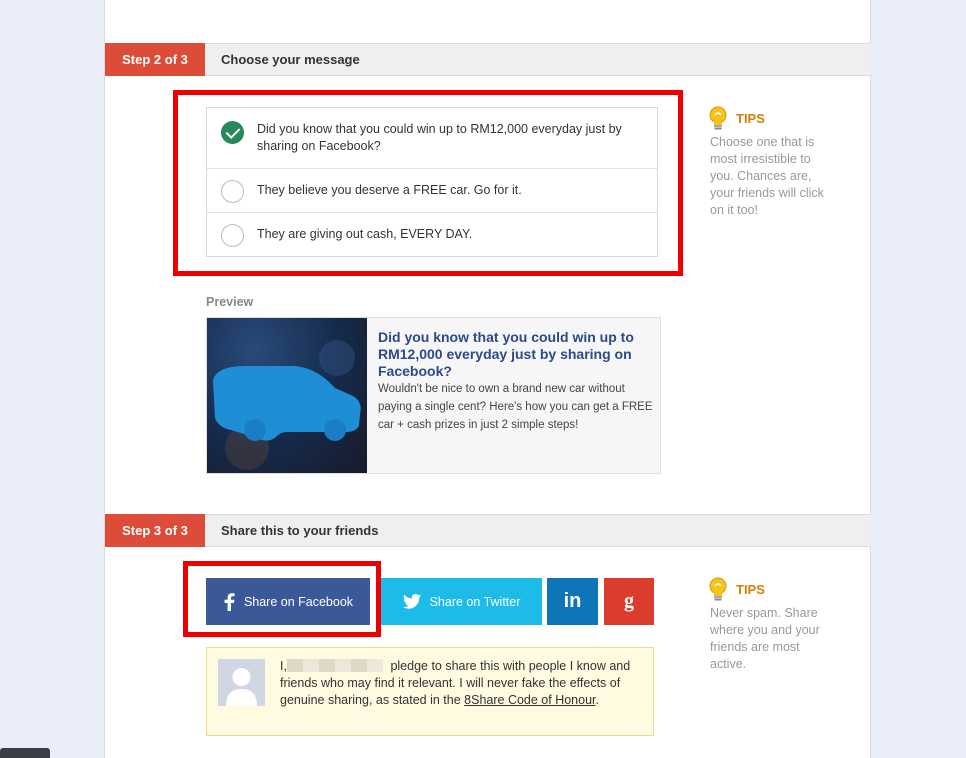 The width and height of the screenshot is (966, 758). What do you see at coordinates (155, 530) in the screenshot?
I see `step-3-badge: Step 3 of 3` at bounding box center [155, 530].